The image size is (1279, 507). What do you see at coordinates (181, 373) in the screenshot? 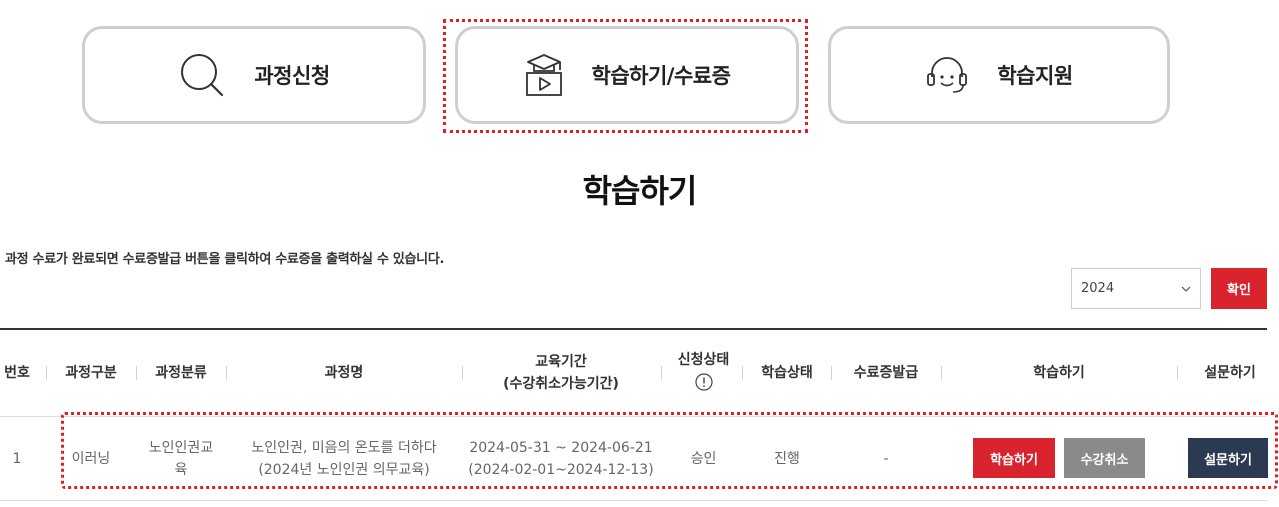
I see `header-category: 과정분류` at bounding box center [181, 373].